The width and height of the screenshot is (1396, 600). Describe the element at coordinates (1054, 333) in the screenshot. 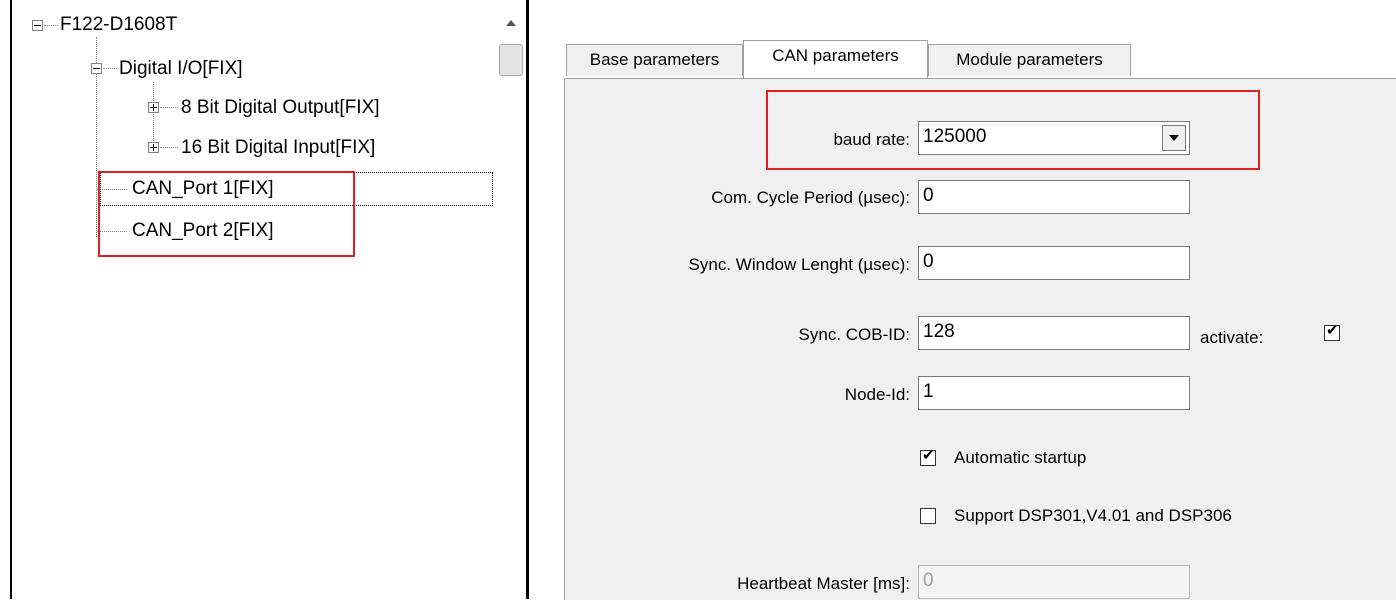

I see `sync-cob-id-input: 128` at that location.